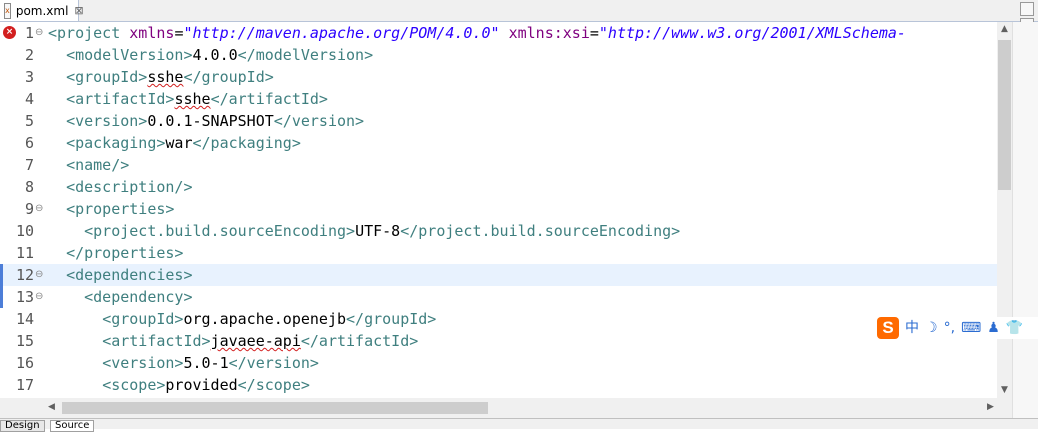 Image resolution: width=1038 pixels, height=432 pixels. Describe the element at coordinates (111, 209) in the screenshot. I see `code-text: <properties>` at that location.